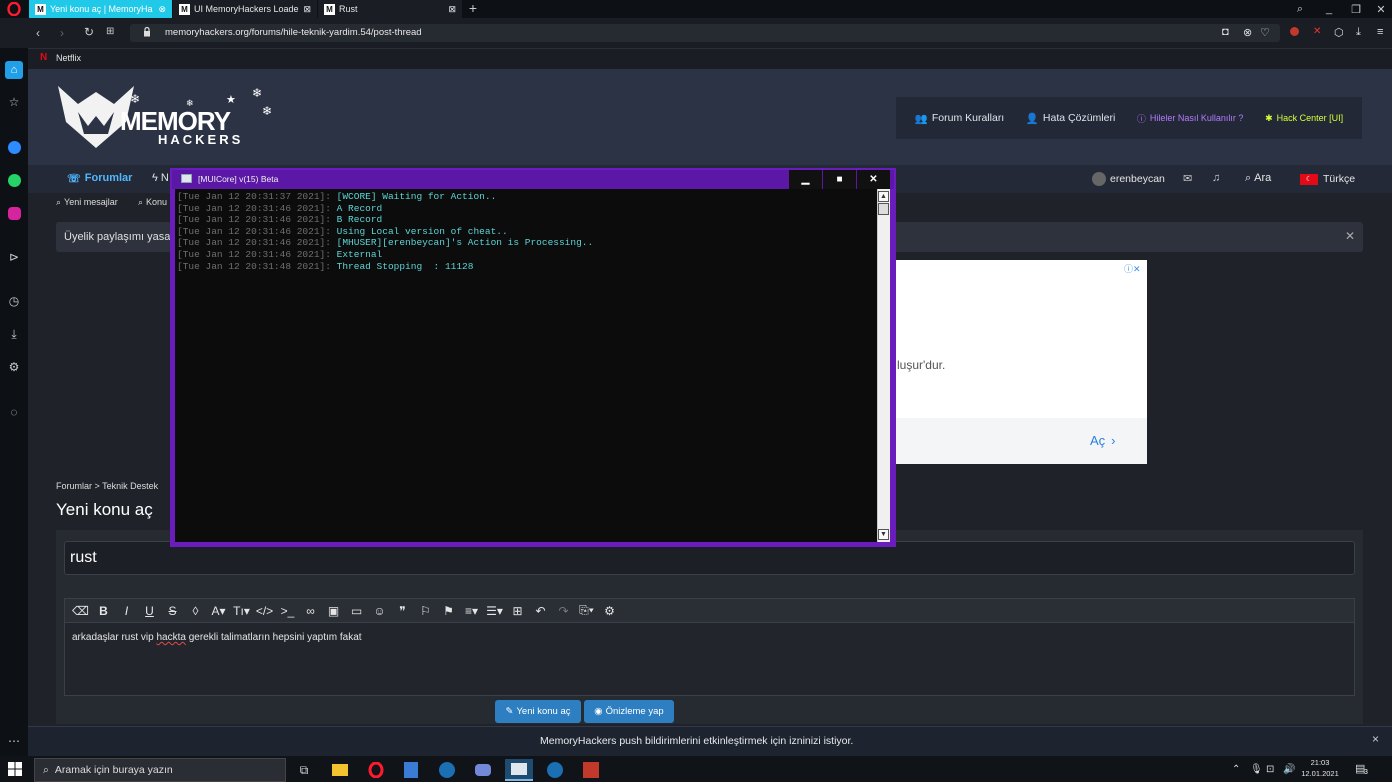  What do you see at coordinates (1190, 118) in the screenshot?
I see `how-to-use-link: ⓘ Hileler Nasıl Kullanılır ?` at bounding box center [1190, 118].